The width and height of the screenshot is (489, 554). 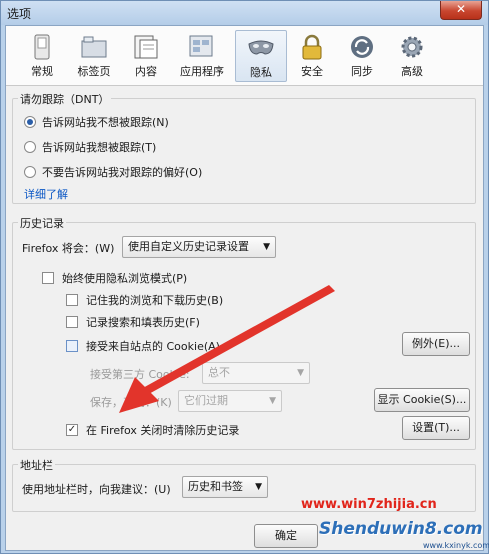 I want to click on tab-applications: 应用程序, so click(x=202, y=56).